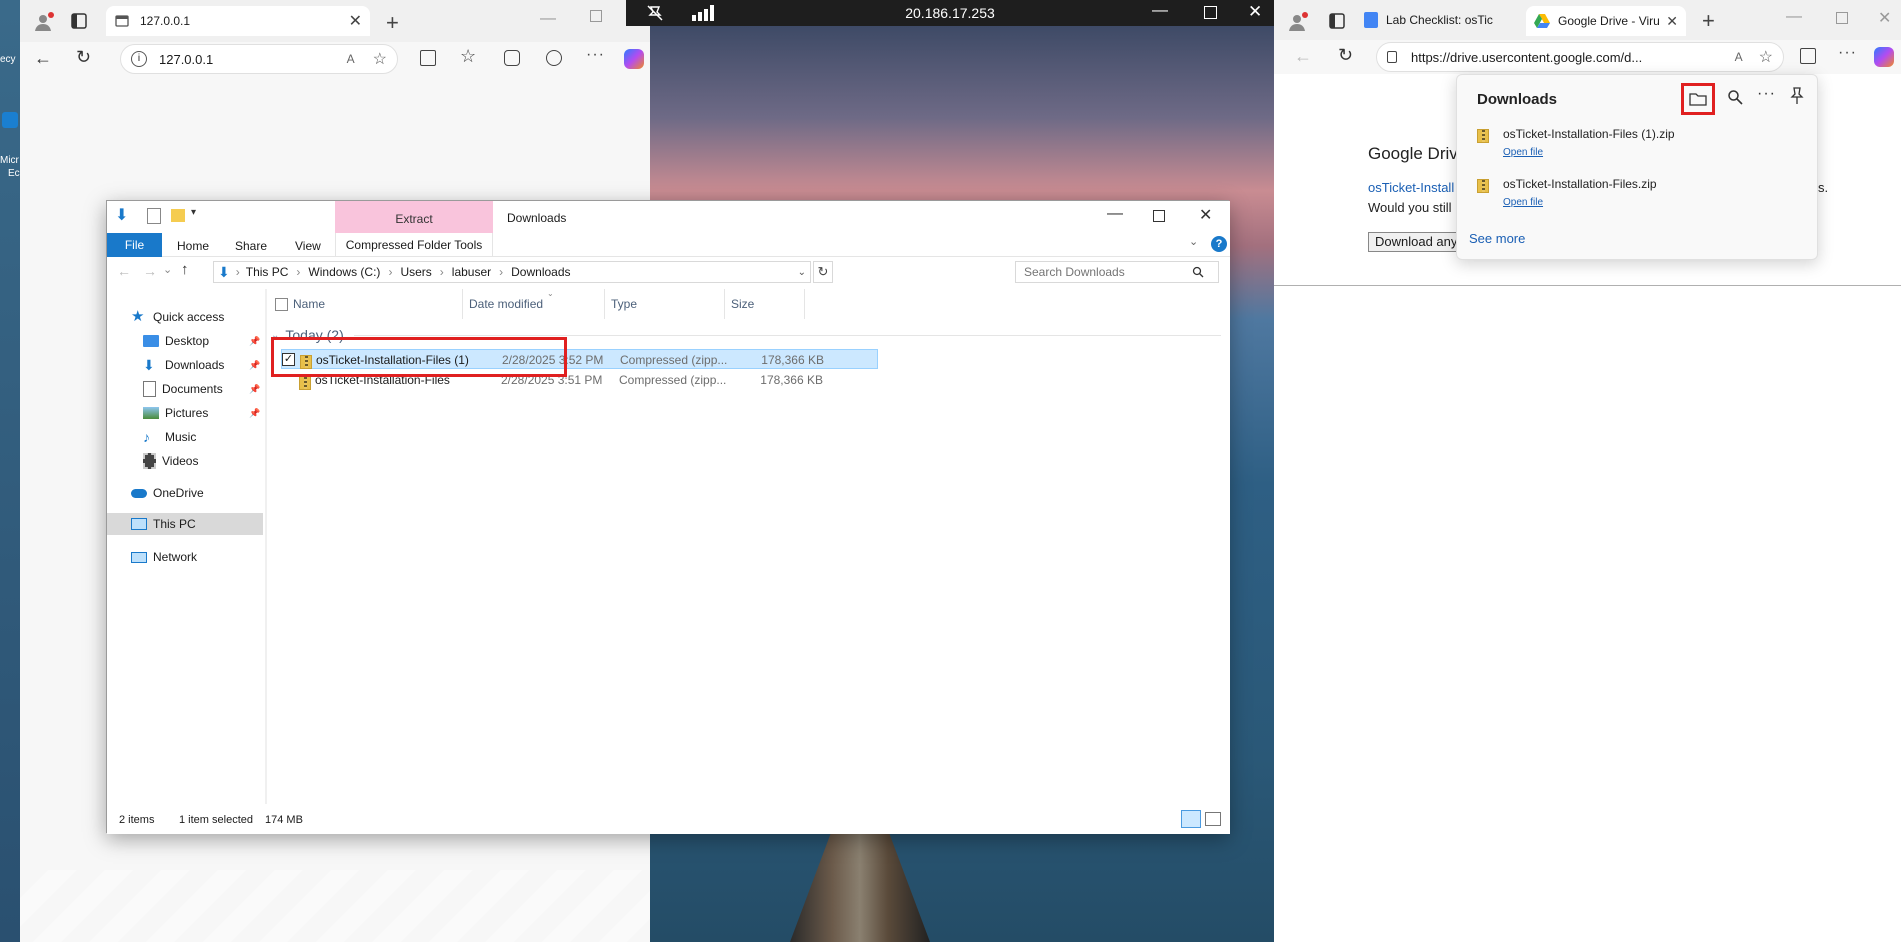  What do you see at coordinates (414, 217) in the screenshot?
I see `context-tab-extract: Extract` at bounding box center [414, 217].